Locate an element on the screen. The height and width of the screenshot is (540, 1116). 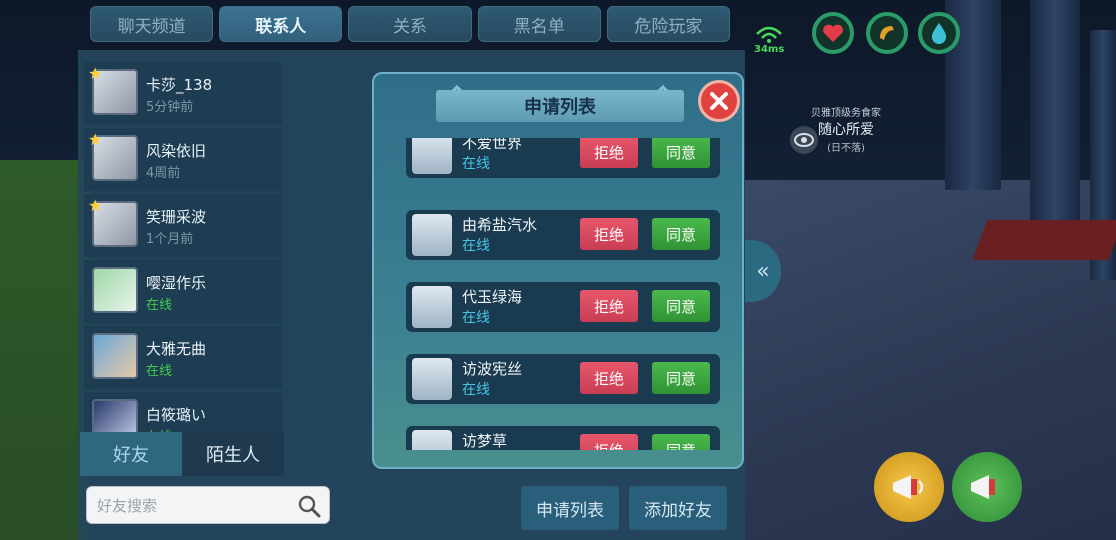
friend-sub-tabs: 好友 陌生人 is located at coordinates (182, 454).